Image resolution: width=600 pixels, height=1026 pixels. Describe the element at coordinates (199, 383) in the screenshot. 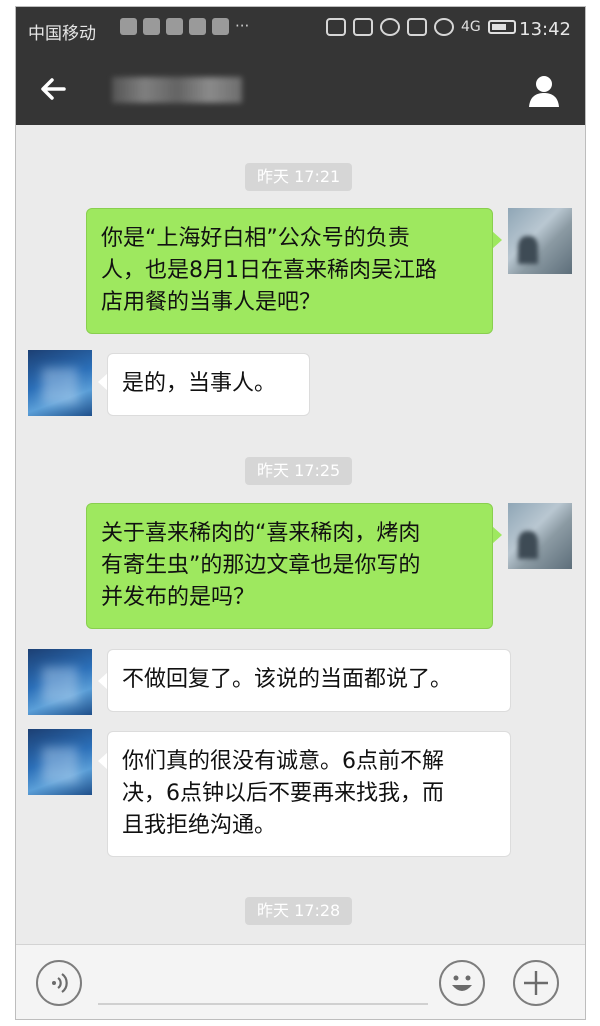

I see `message-text: 是的，当事人。` at that location.